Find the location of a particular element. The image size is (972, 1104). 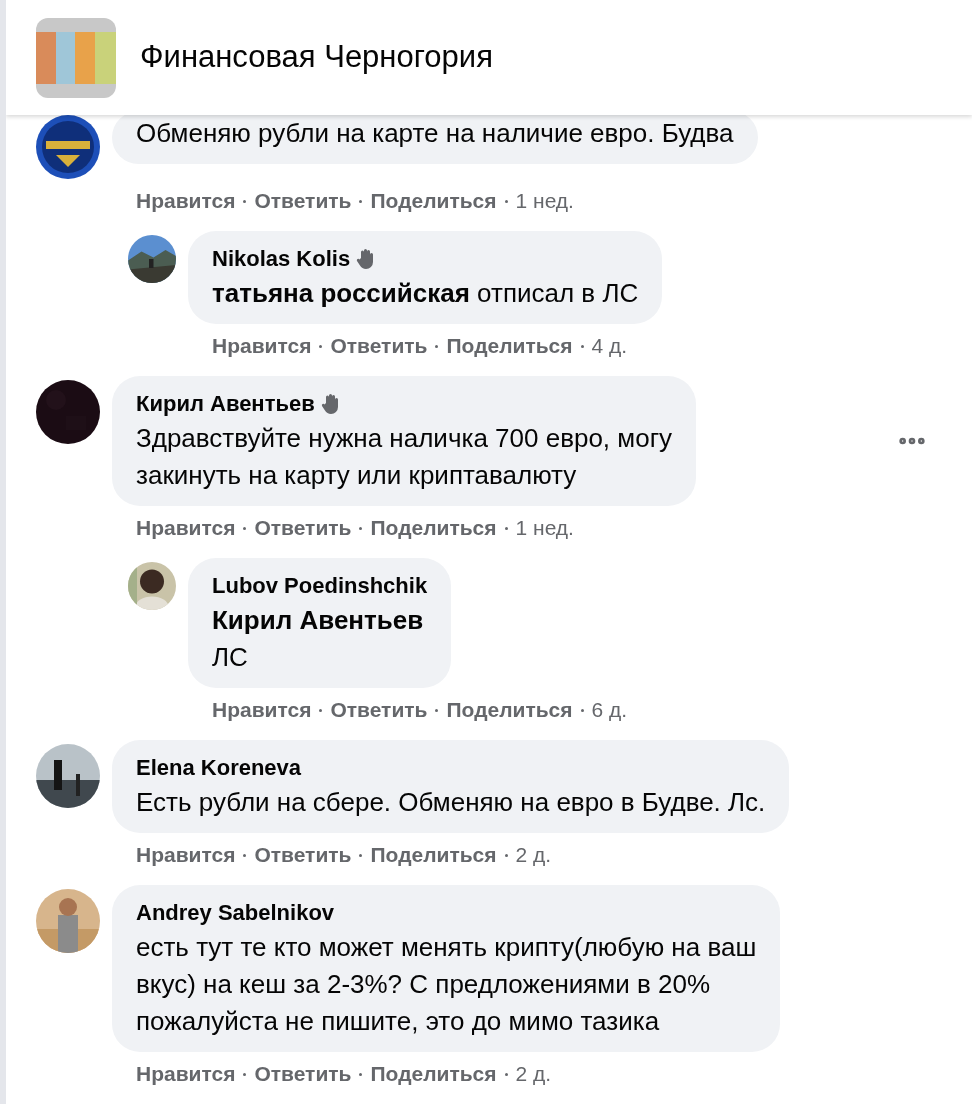

comment-text: есть тут те кто может менять крипту(любую на ваш вкус) на кеш за 2-3%? С предложениями в 20% пожалуйста не пишите, это до мимо тазика is located at coordinates (446, 984).